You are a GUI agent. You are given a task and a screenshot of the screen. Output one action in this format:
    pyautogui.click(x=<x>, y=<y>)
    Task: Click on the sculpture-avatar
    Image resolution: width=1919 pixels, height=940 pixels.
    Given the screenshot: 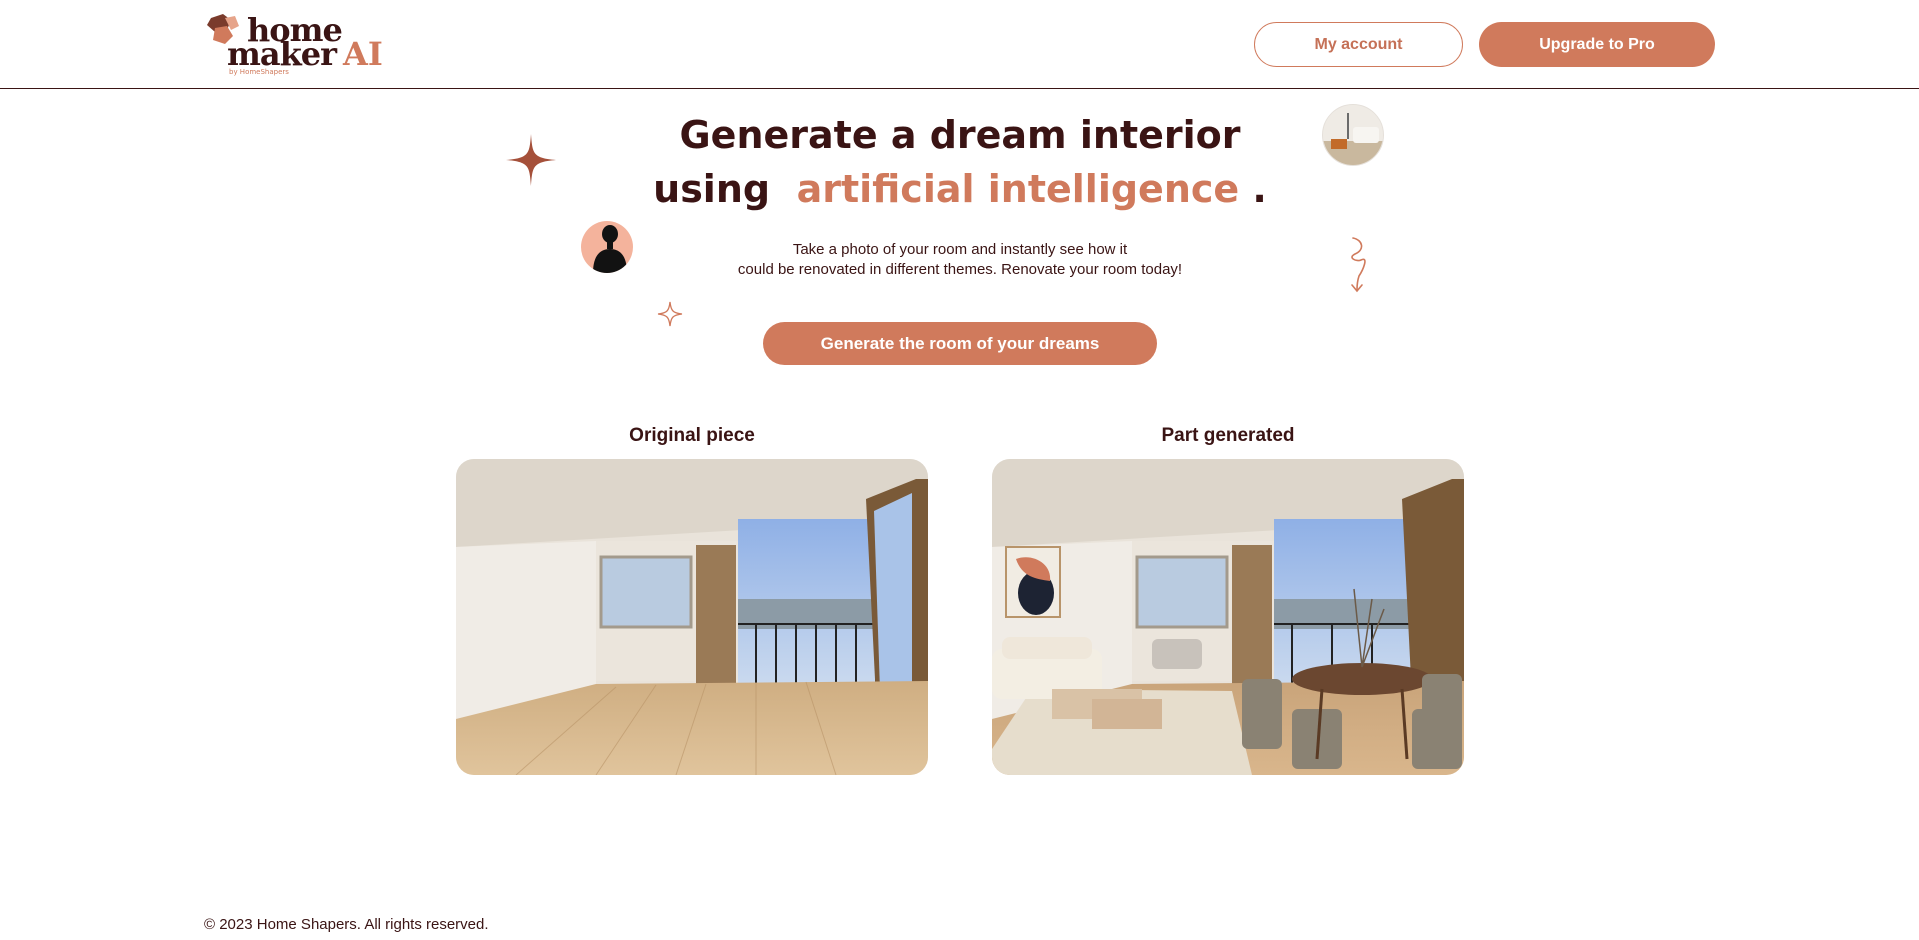 What is the action you would take?
    pyautogui.click(x=607, y=247)
    